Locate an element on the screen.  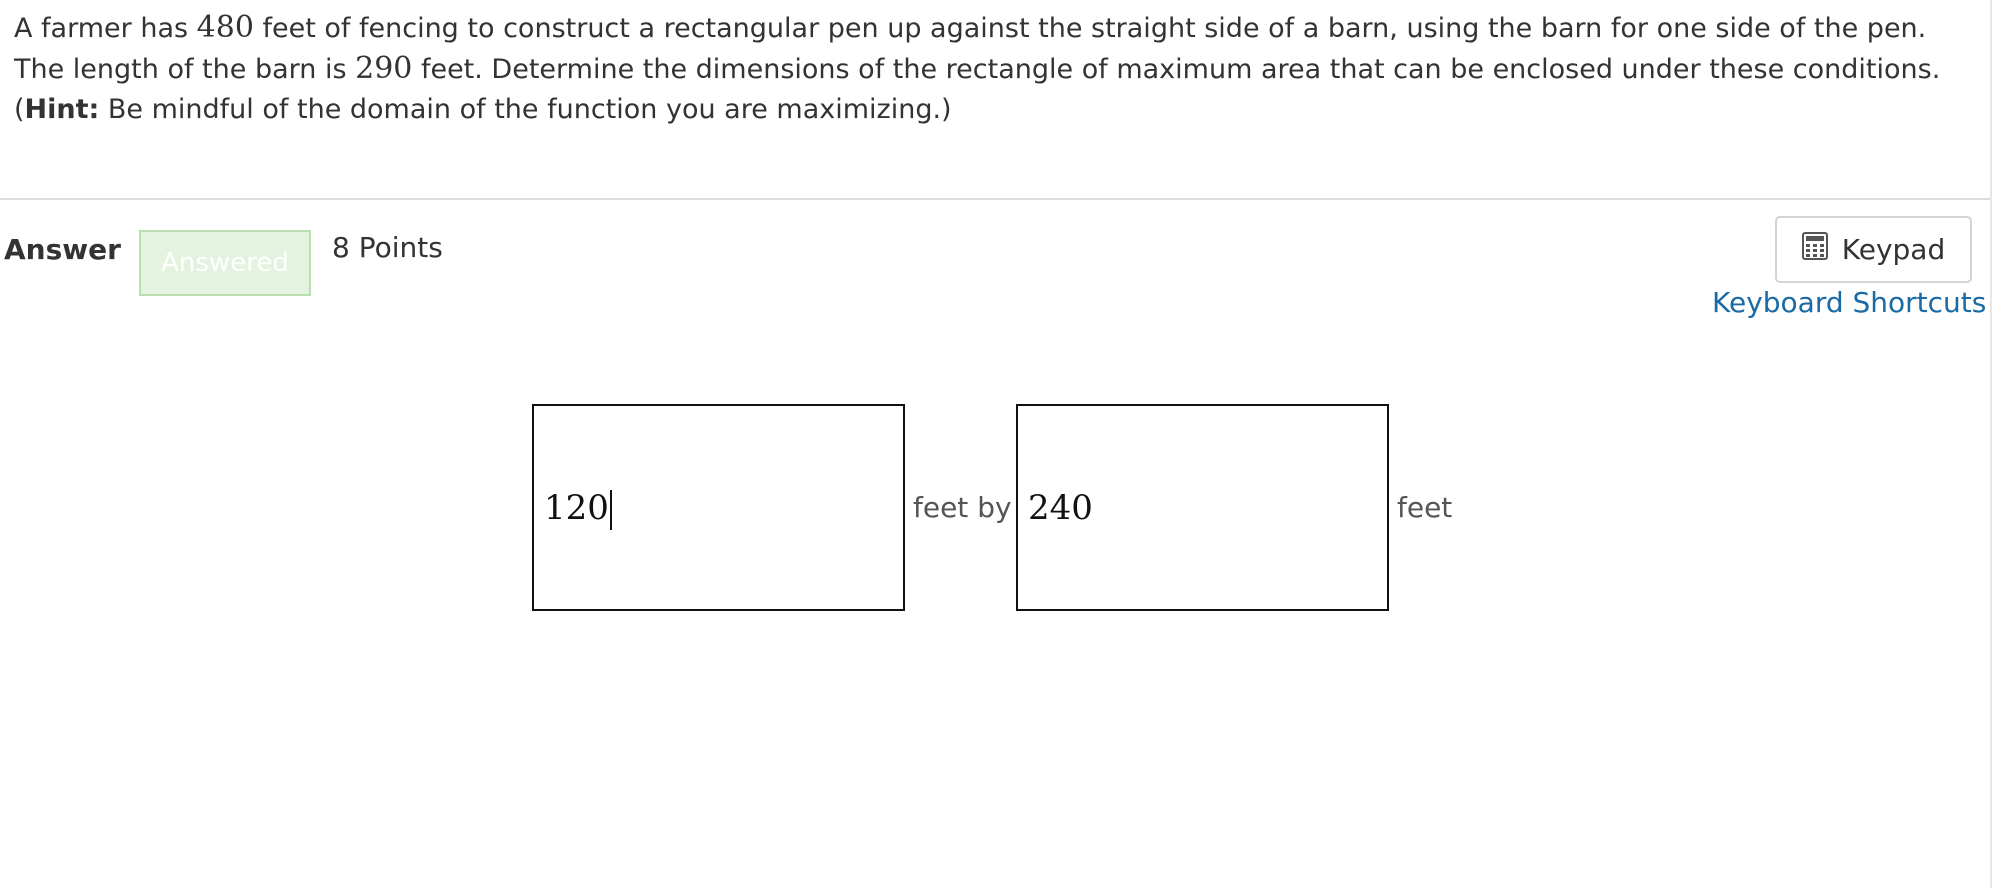
length-answer-value: 240 is located at coordinates (1060, 508).